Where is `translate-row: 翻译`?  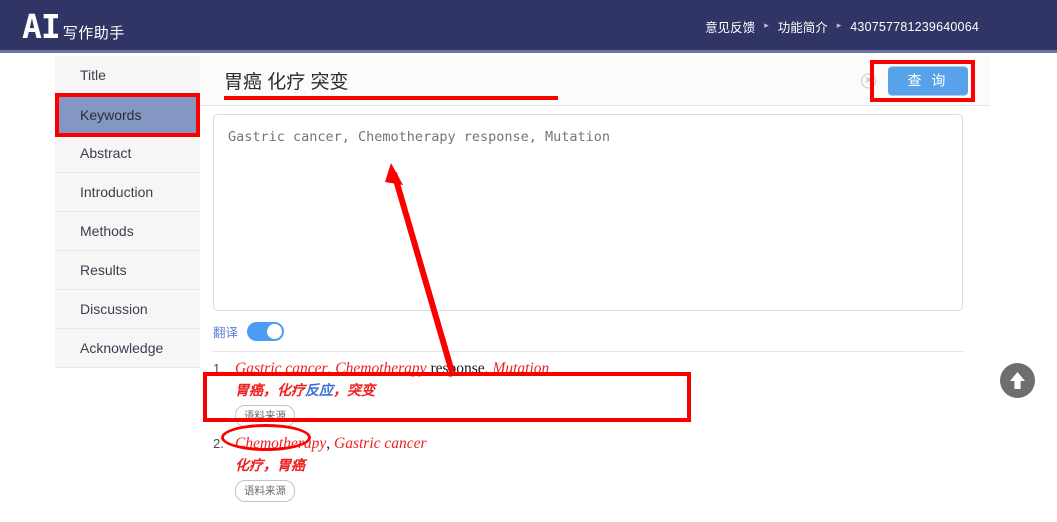 translate-row: 翻译 is located at coordinates (601, 331).